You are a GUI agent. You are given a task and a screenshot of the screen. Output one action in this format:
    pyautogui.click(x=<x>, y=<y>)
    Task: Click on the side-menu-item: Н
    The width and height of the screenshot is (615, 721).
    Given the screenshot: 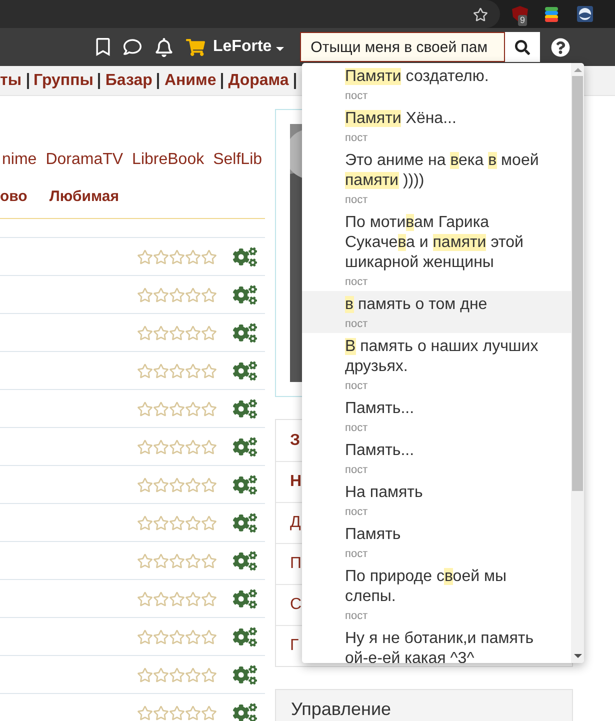 What is the action you would take?
    pyautogui.click(x=296, y=482)
    